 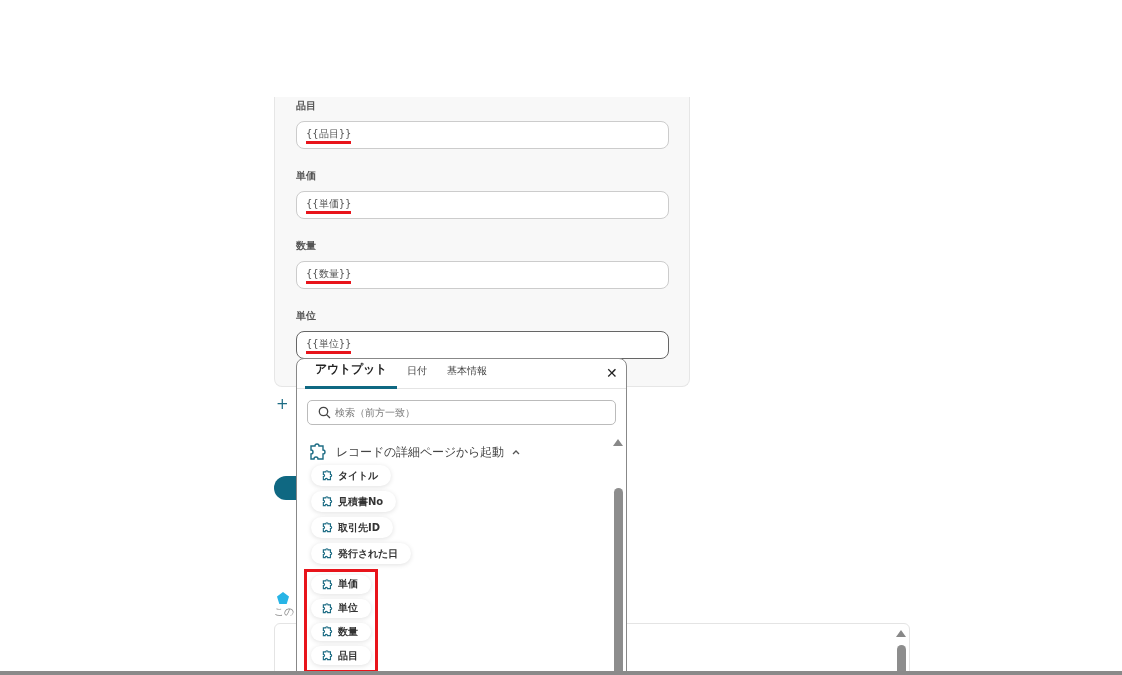 What do you see at coordinates (352, 527) in the screenshot?
I see `output-item: 取引先ID` at bounding box center [352, 527].